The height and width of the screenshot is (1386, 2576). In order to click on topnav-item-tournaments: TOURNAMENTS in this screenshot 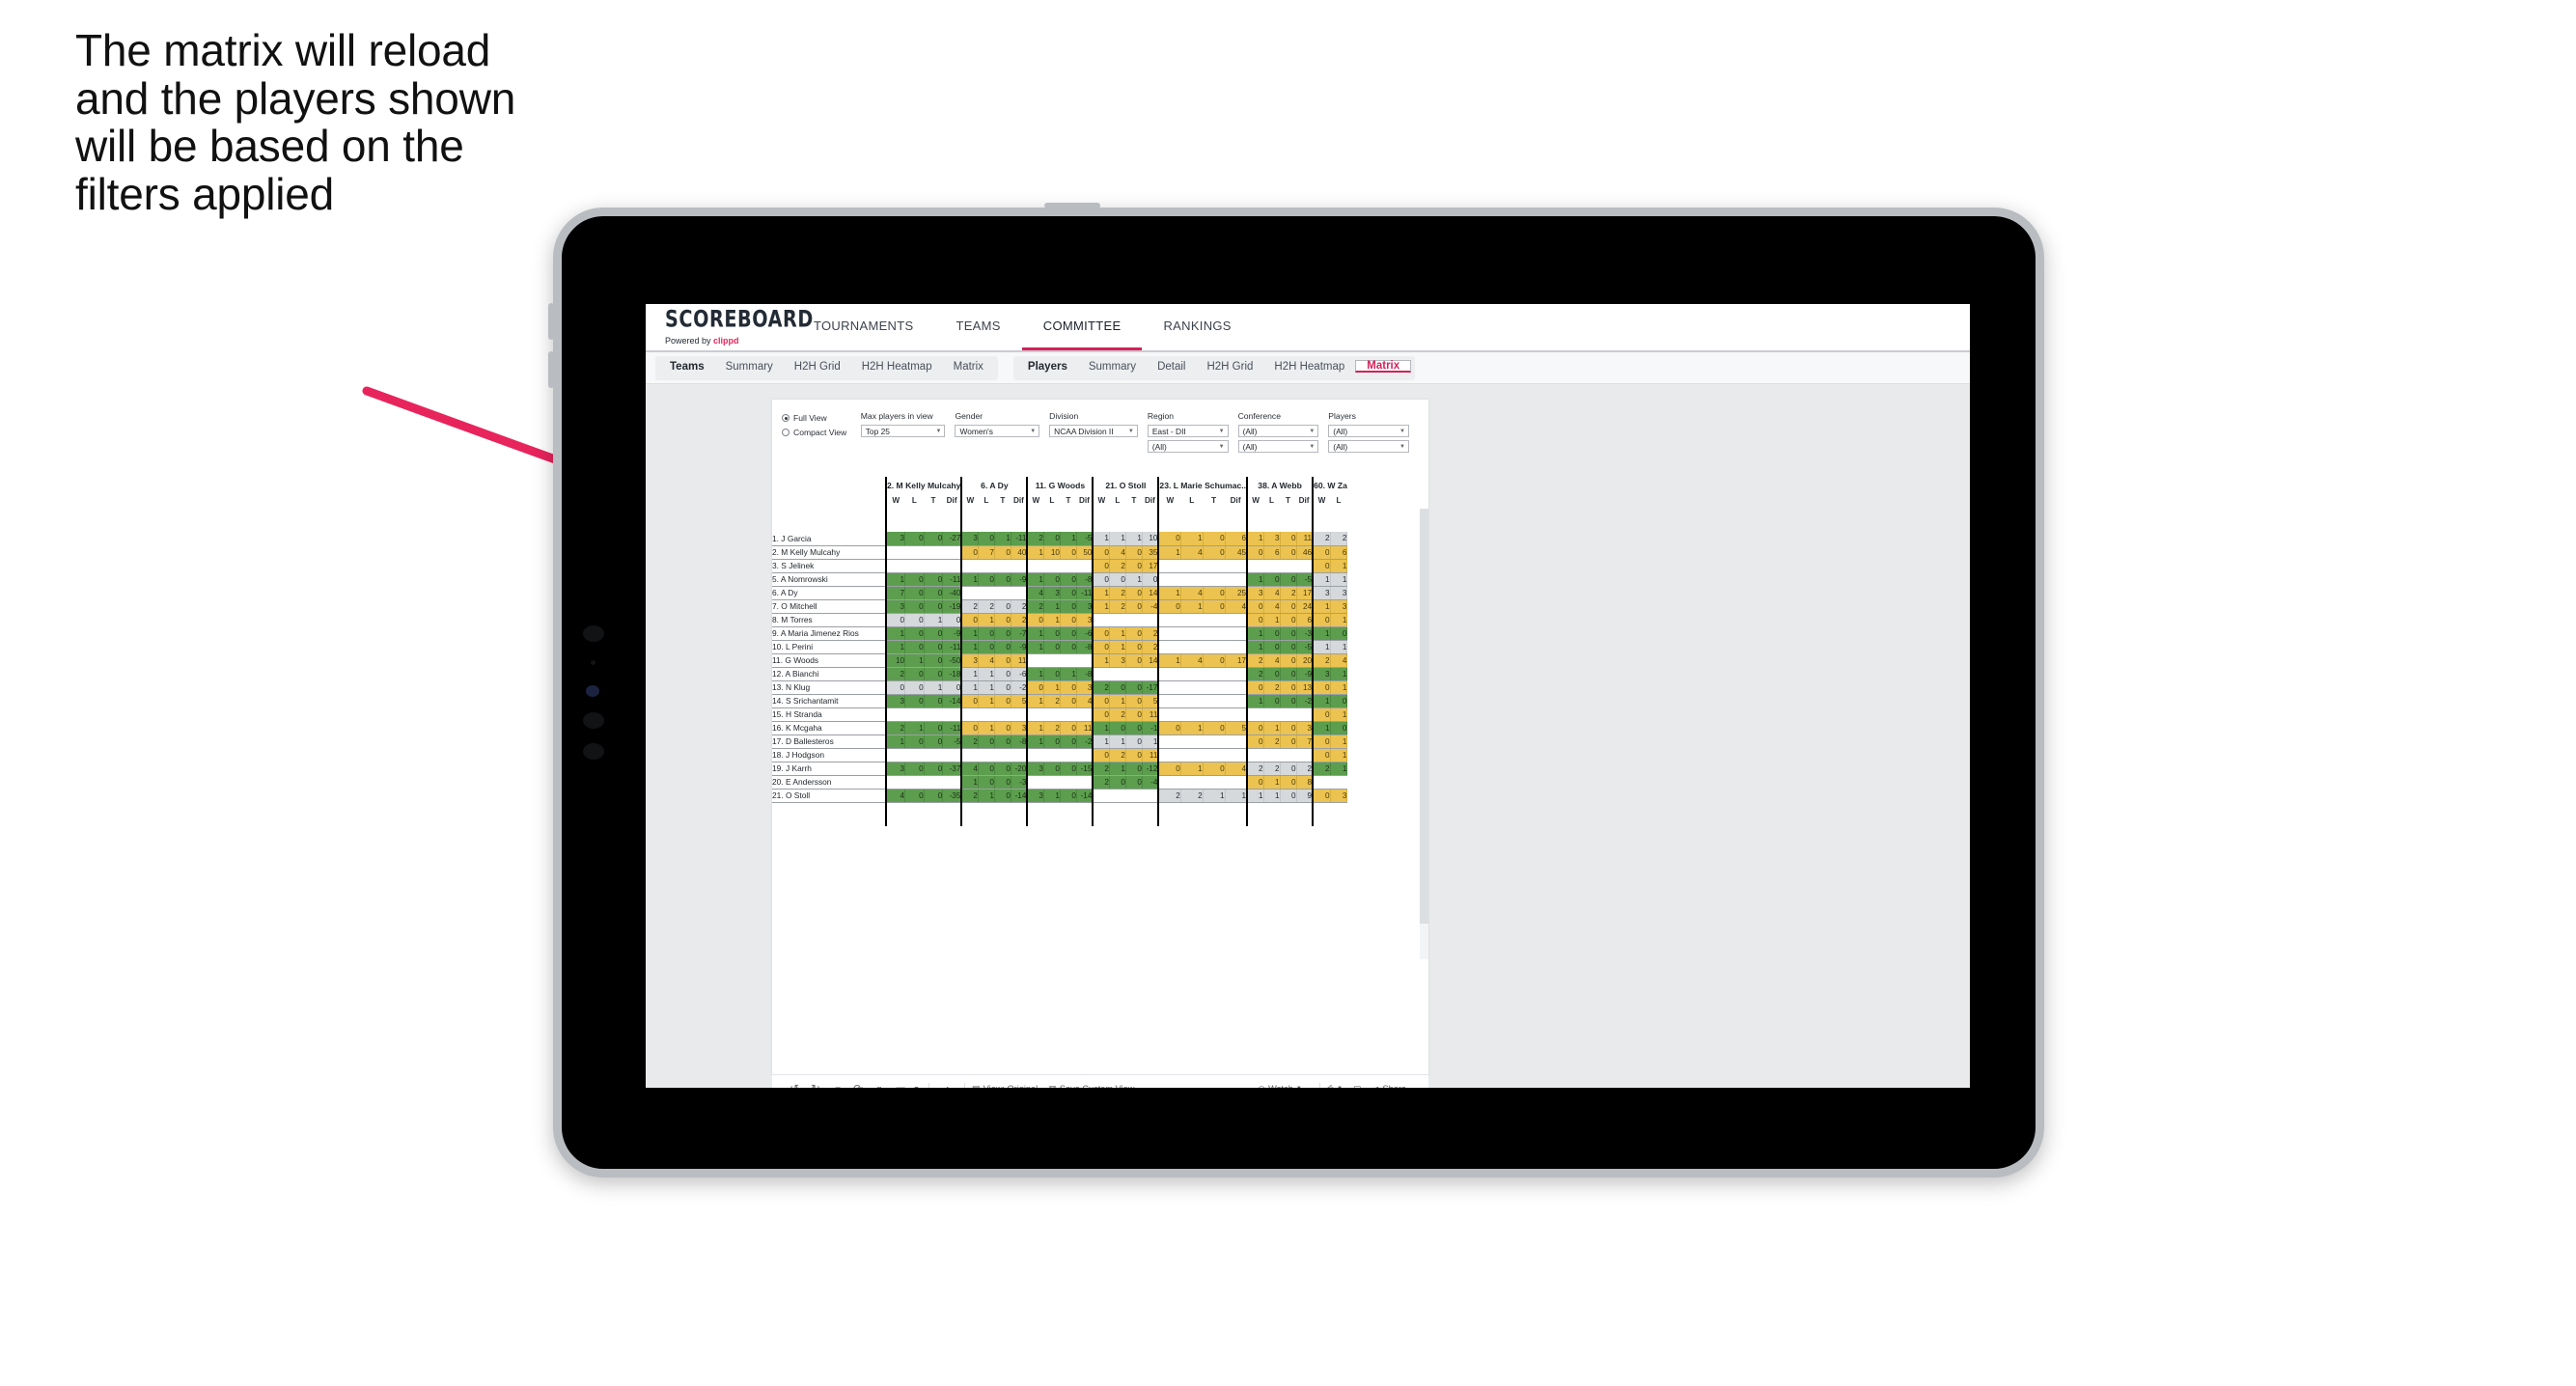, I will do `click(863, 327)`.